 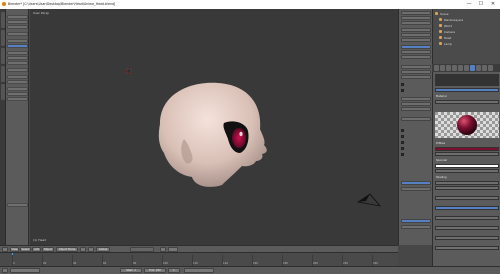 I want to click on properties-tabs, so click(x=466, y=68).